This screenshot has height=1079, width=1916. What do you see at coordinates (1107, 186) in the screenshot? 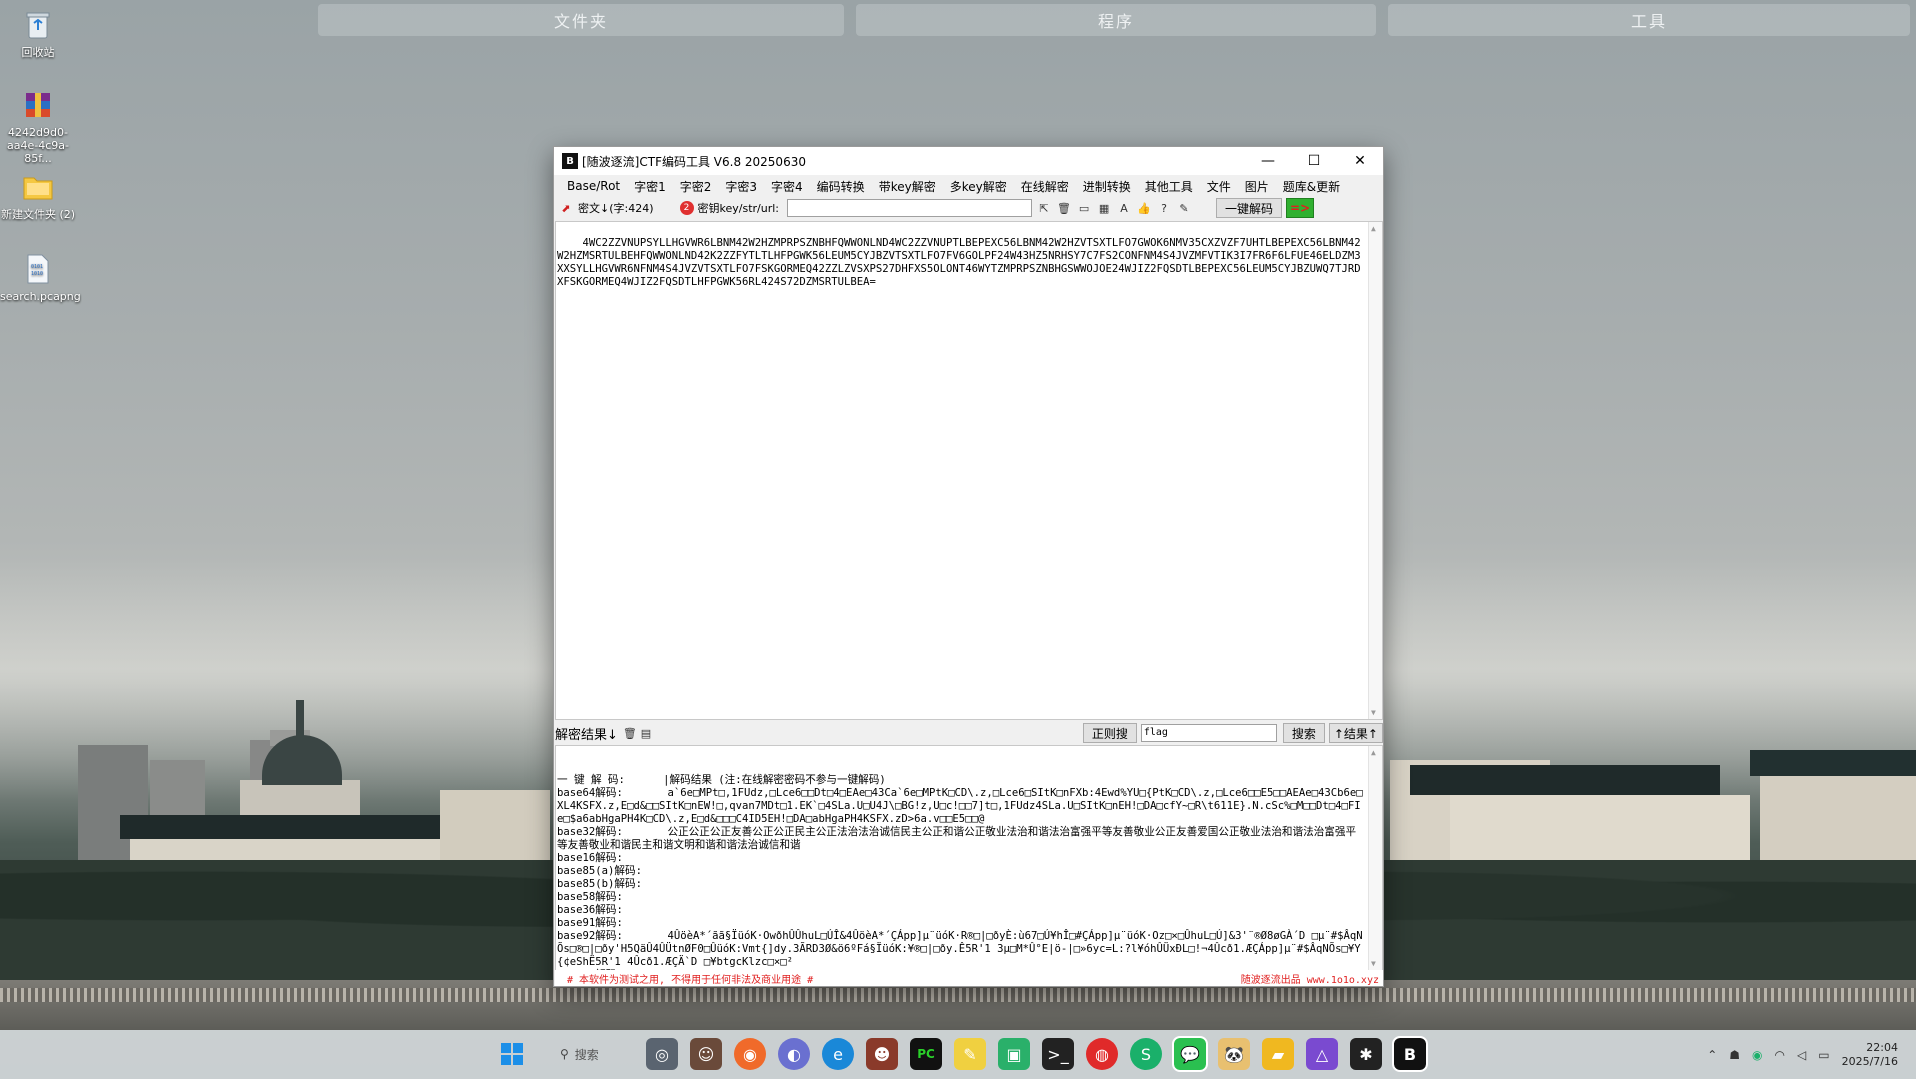
I see `menu-base-convert: 进制转换` at bounding box center [1107, 186].